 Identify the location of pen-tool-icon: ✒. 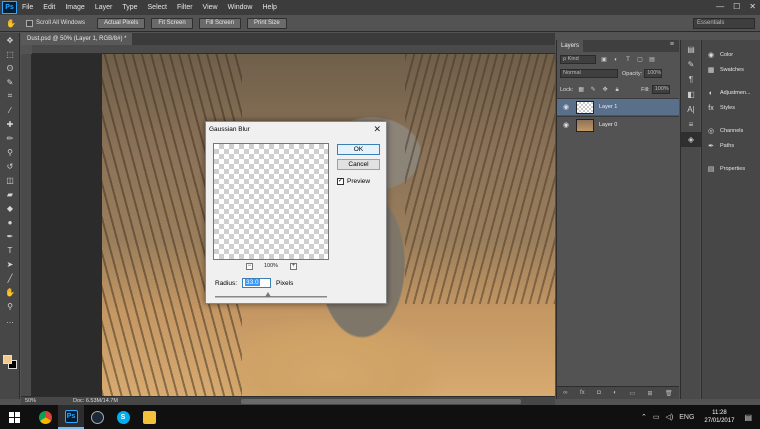
(10, 236).